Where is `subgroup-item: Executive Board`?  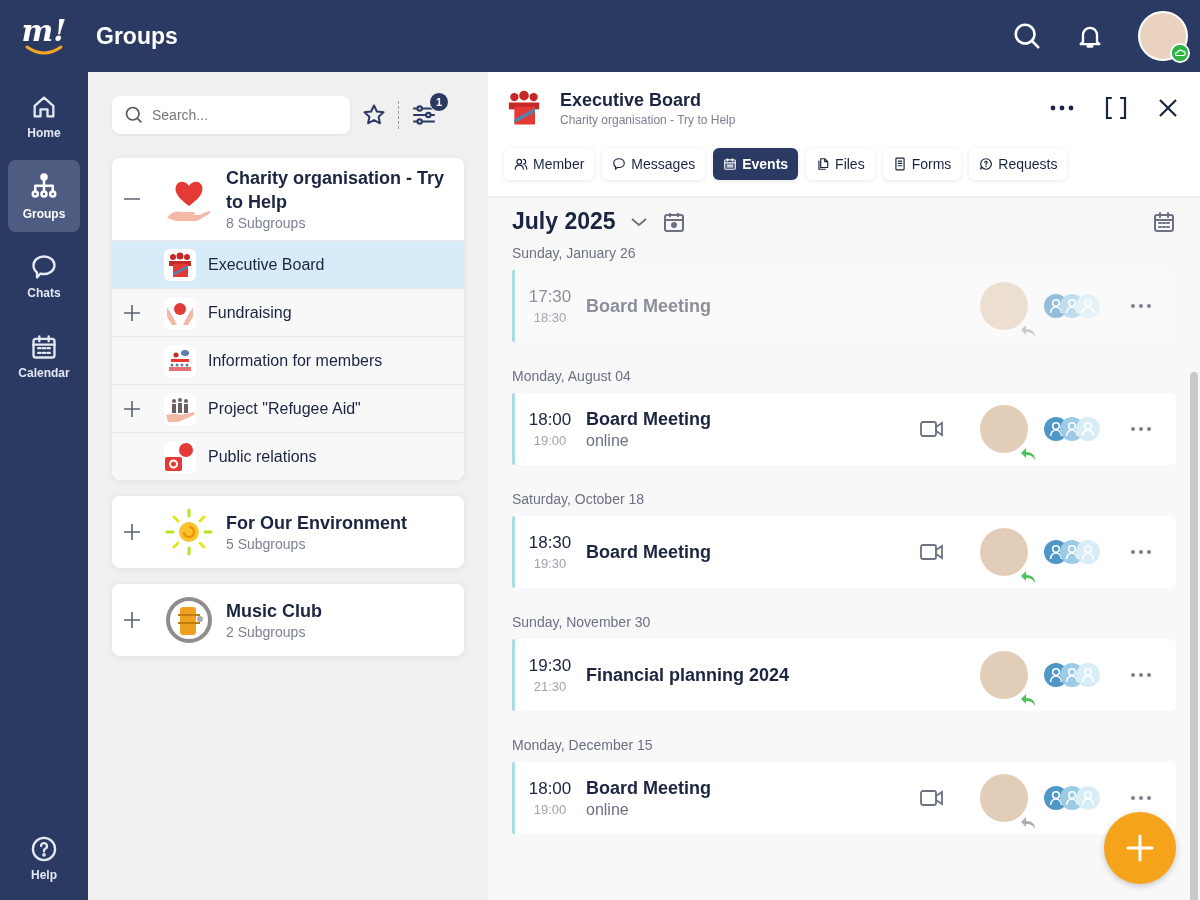
subgroup-item: Executive Board is located at coordinates (288, 264).